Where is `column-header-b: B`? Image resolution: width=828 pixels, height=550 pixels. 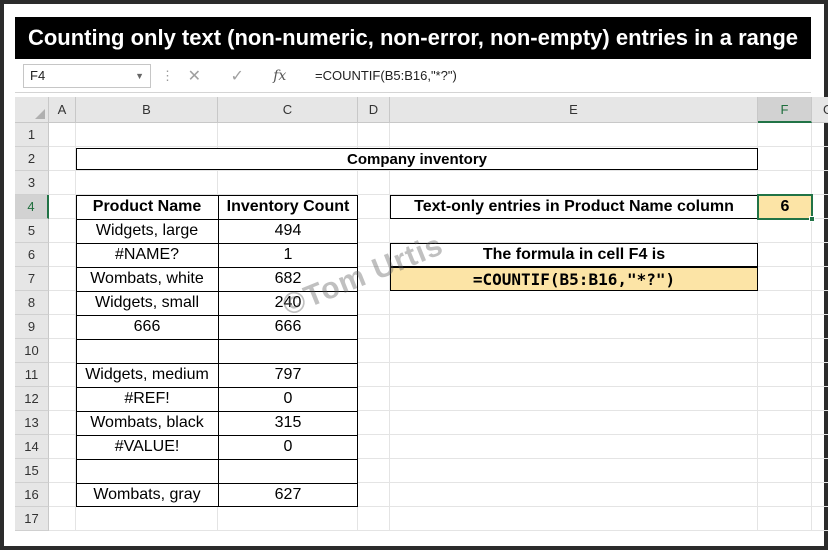
column-header-b: B is located at coordinates (147, 110).